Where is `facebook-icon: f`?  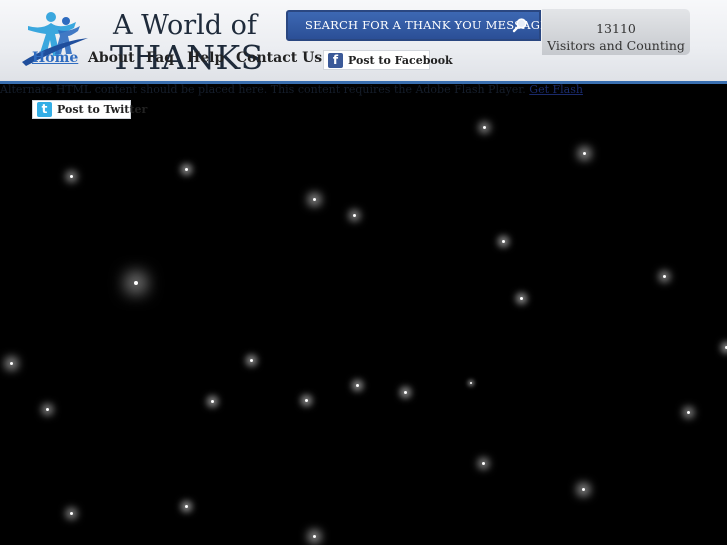 facebook-icon: f is located at coordinates (335, 60).